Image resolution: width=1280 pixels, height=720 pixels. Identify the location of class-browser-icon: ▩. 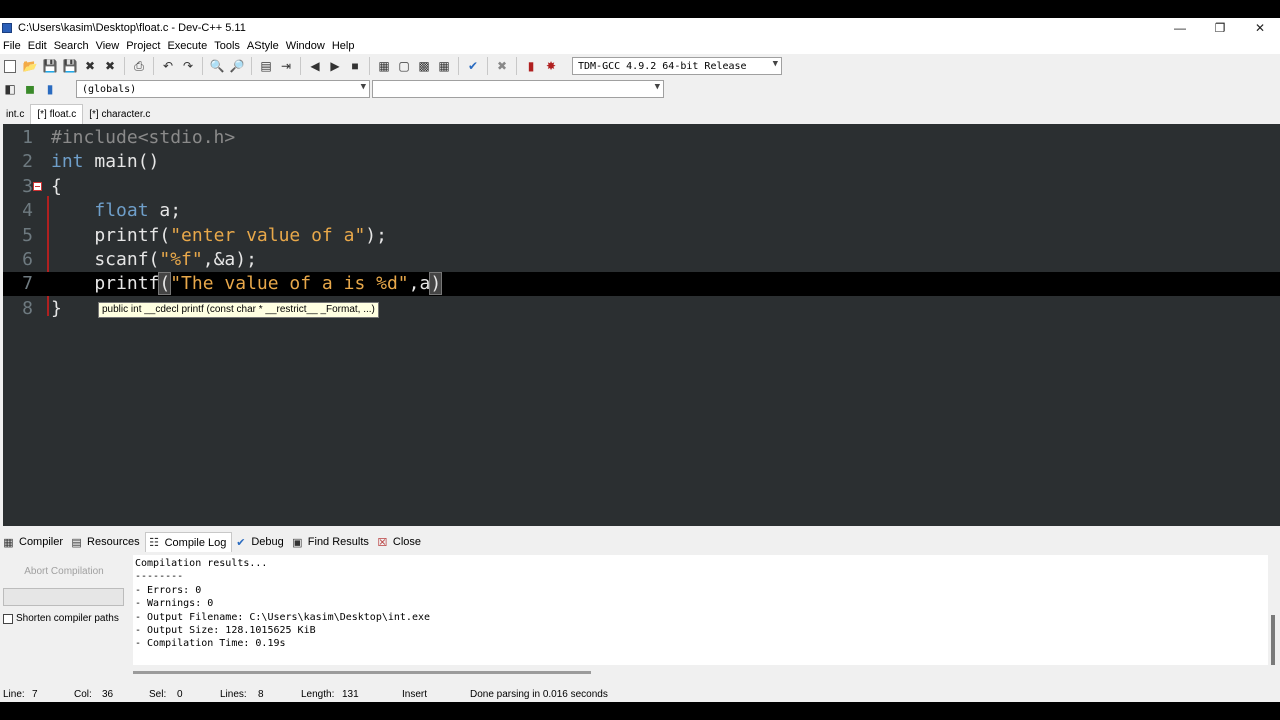
(424, 66).